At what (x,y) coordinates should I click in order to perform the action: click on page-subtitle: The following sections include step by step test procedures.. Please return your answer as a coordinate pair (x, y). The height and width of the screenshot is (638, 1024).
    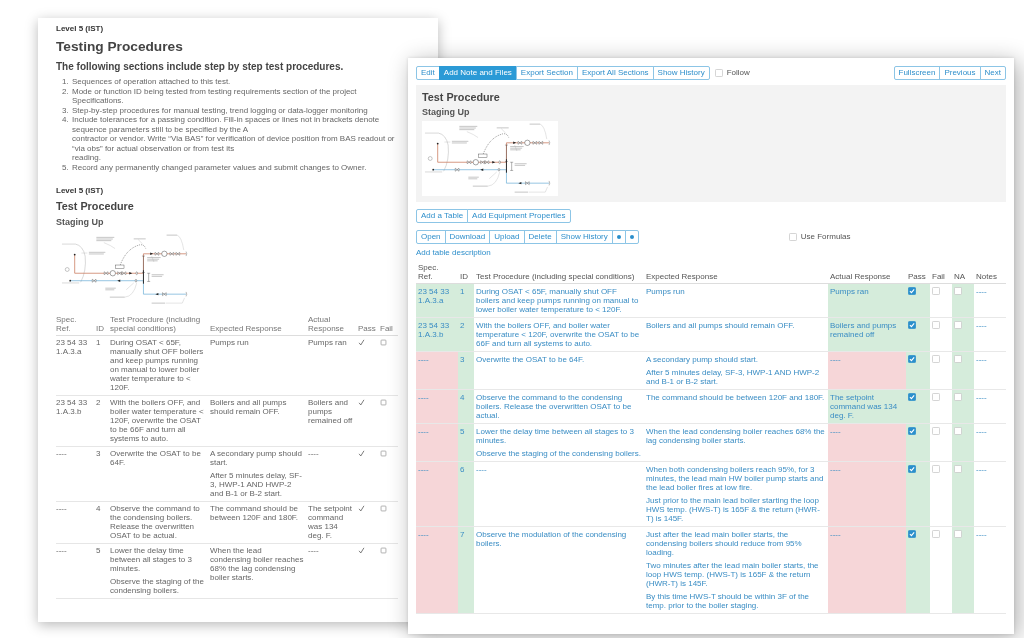
    Looking at the image, I should click on (200, 66).